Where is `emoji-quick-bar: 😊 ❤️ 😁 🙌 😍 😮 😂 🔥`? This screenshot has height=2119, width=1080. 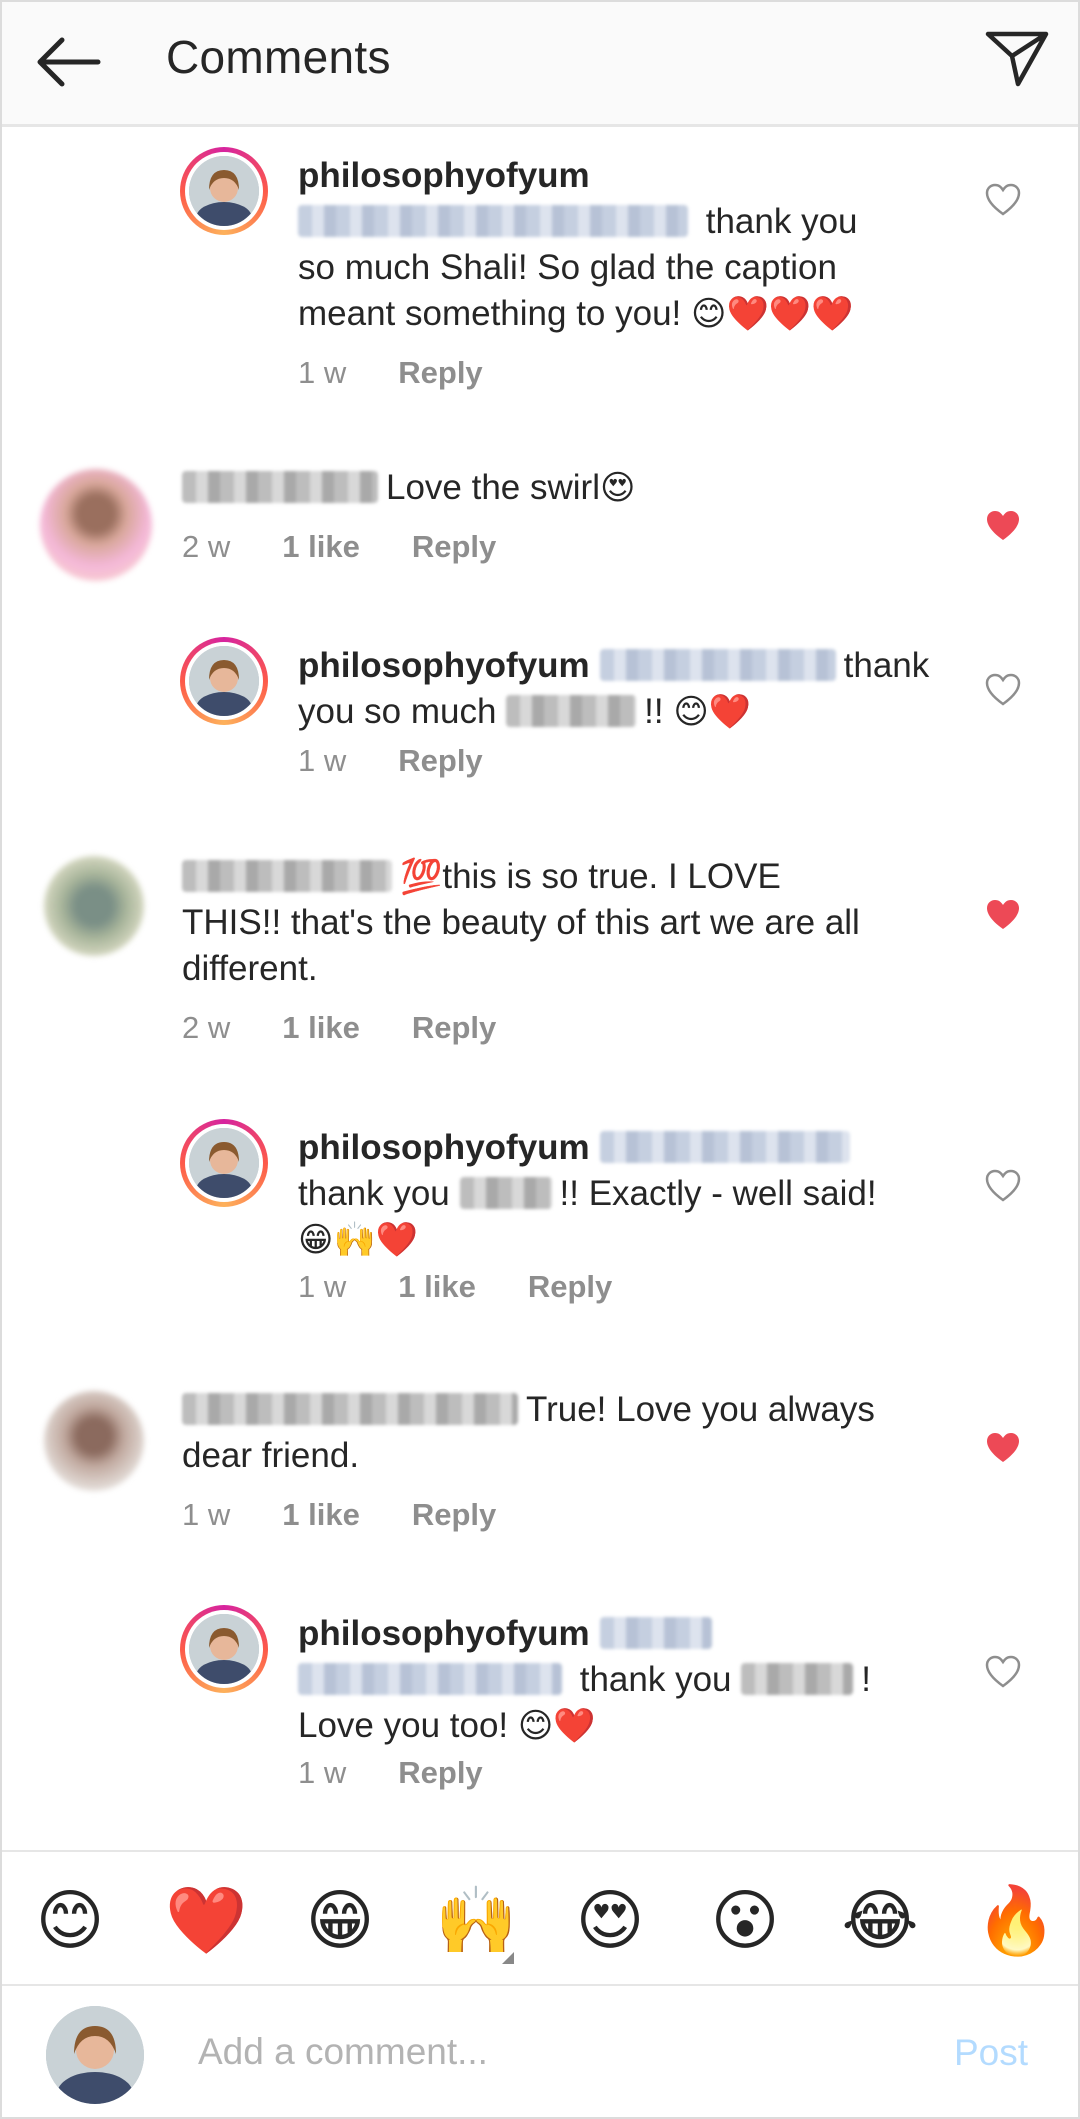 emoji-quick-bar: 😊 ❤️ 😁 🙌 😍 😮 😂 🔥 is located at coordinates (540, 1917).